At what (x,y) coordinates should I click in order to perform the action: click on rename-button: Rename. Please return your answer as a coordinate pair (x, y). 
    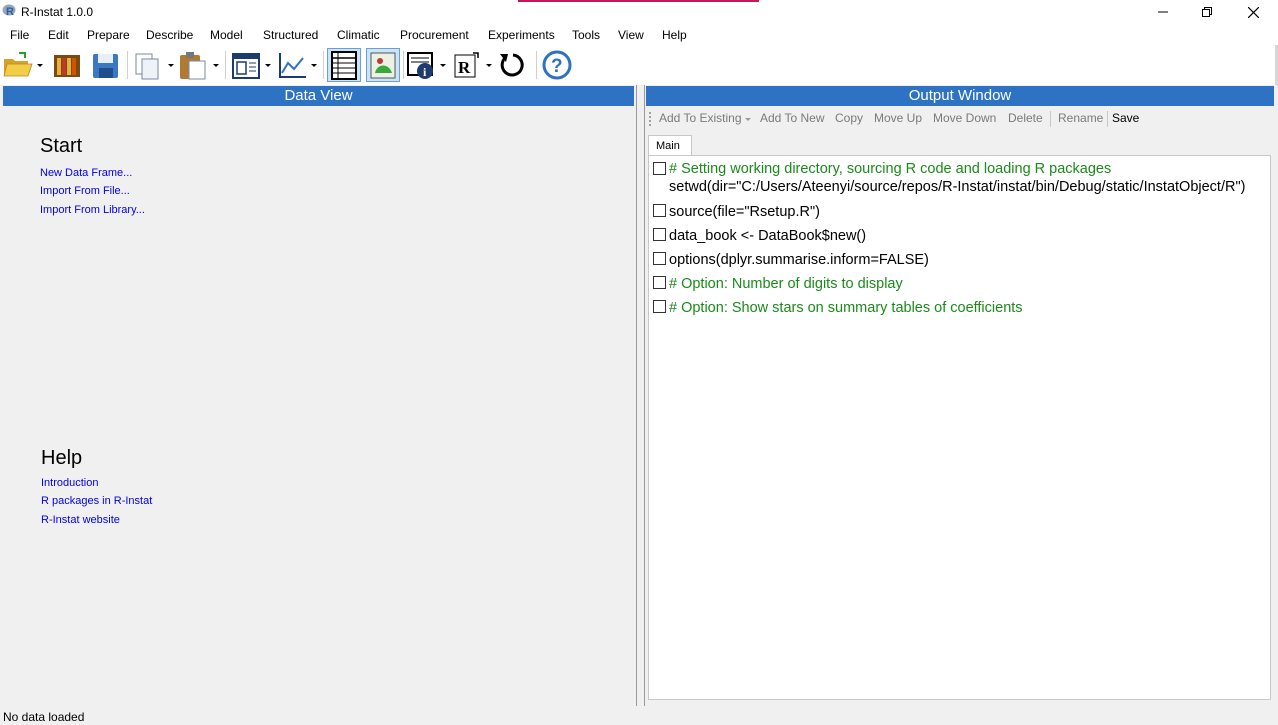
    Looking at the image, I should click on (1080, 118).